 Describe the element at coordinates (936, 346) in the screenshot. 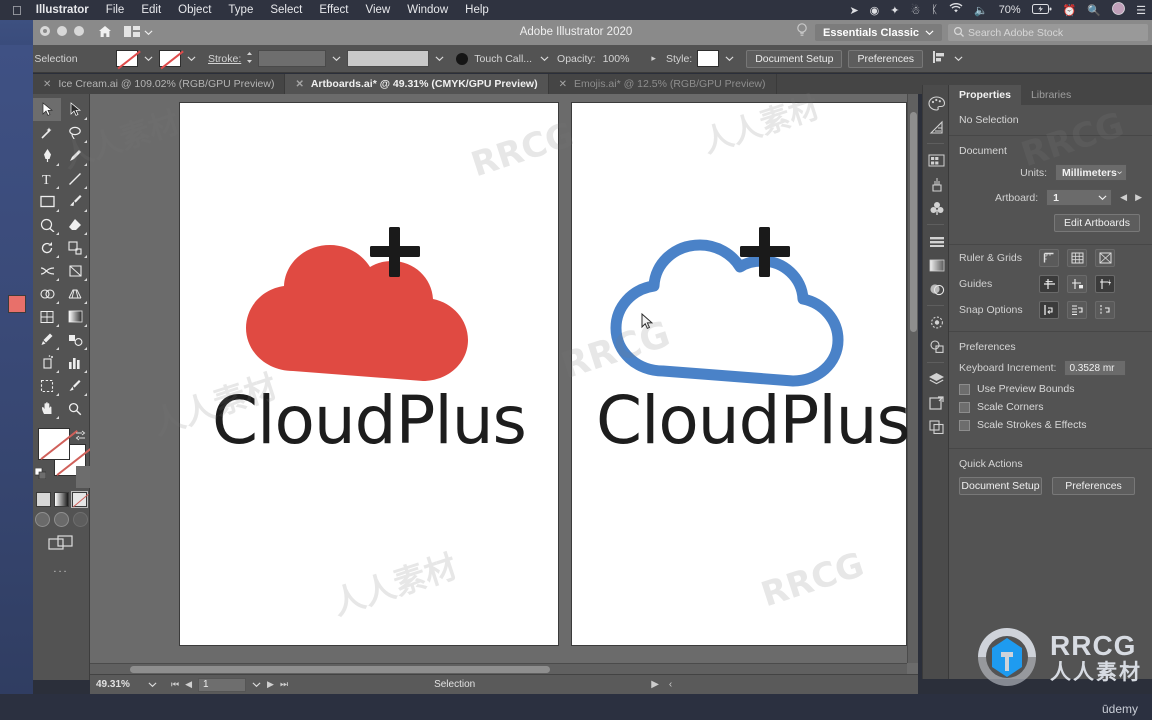

I see `graphic-styles-icon` at that location.